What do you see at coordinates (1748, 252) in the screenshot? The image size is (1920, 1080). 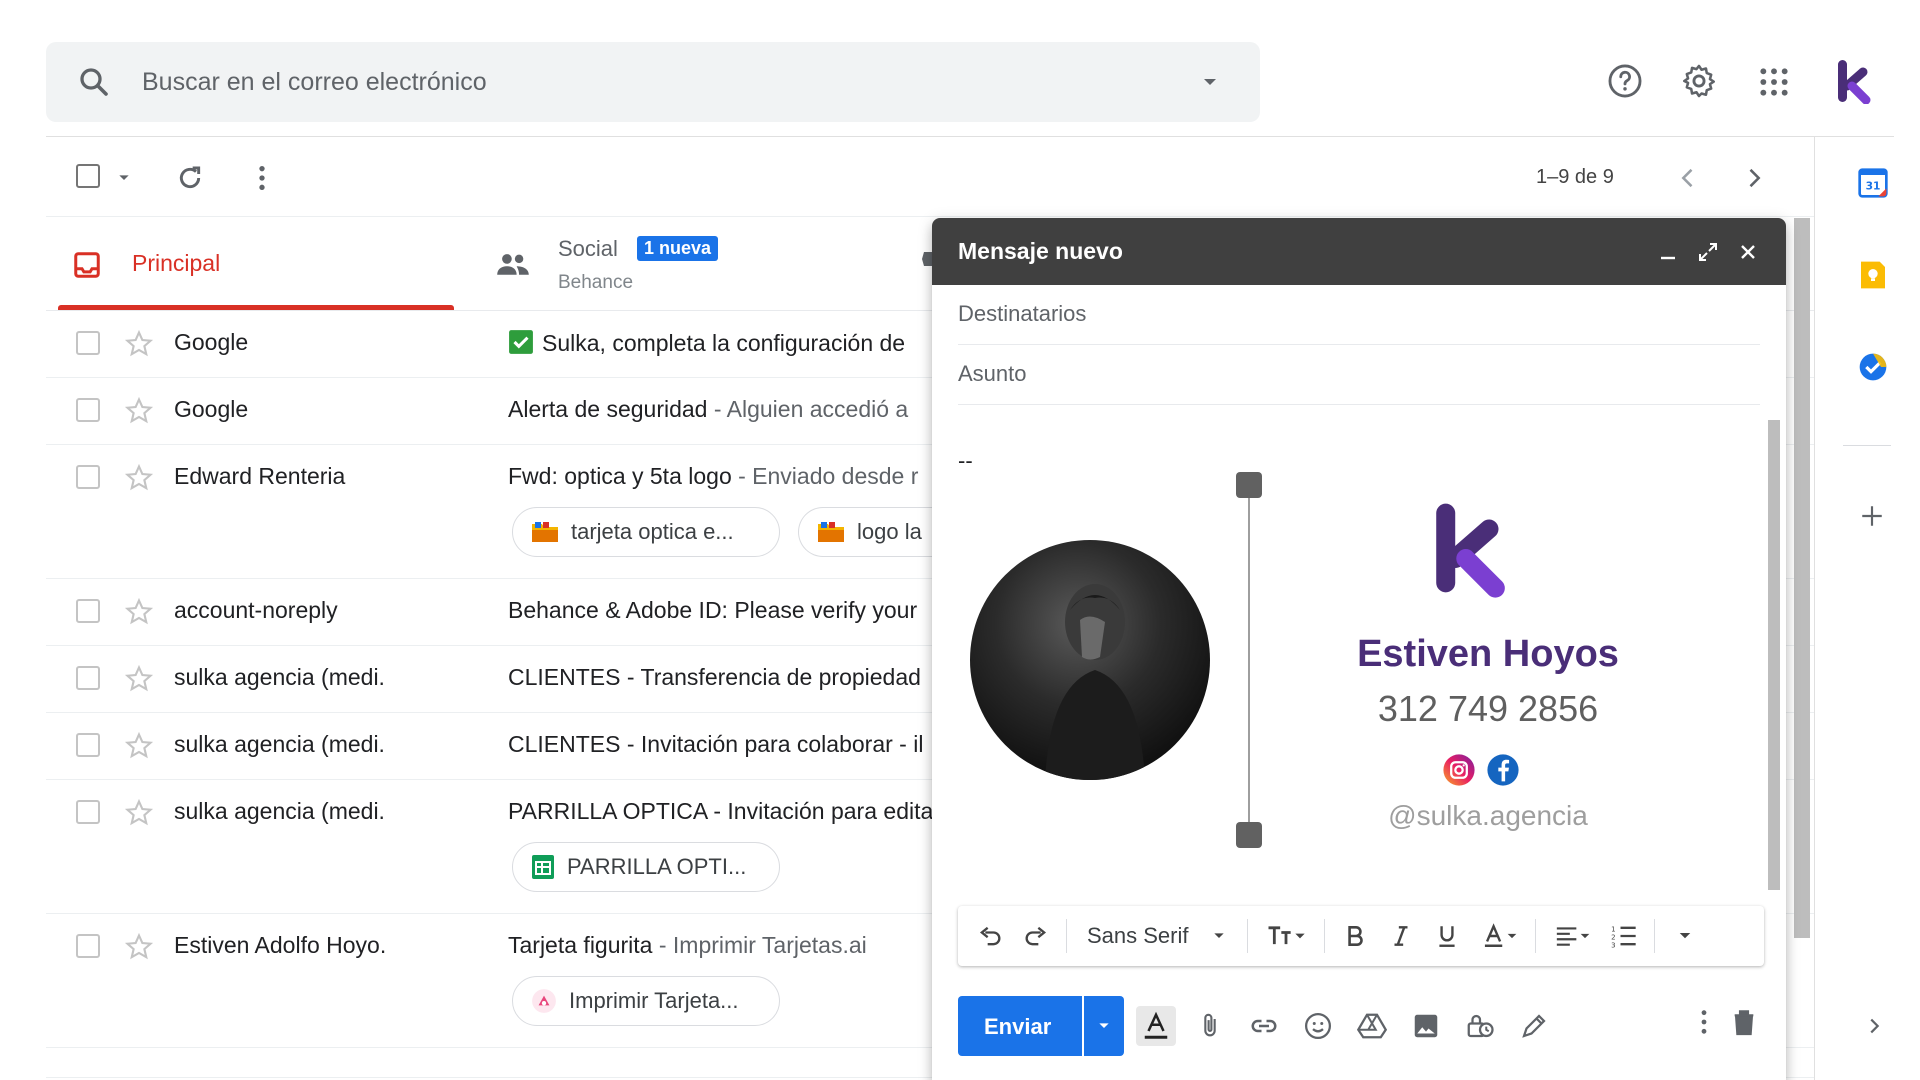 I see `close-icon` at bounding box center [1748, 252].